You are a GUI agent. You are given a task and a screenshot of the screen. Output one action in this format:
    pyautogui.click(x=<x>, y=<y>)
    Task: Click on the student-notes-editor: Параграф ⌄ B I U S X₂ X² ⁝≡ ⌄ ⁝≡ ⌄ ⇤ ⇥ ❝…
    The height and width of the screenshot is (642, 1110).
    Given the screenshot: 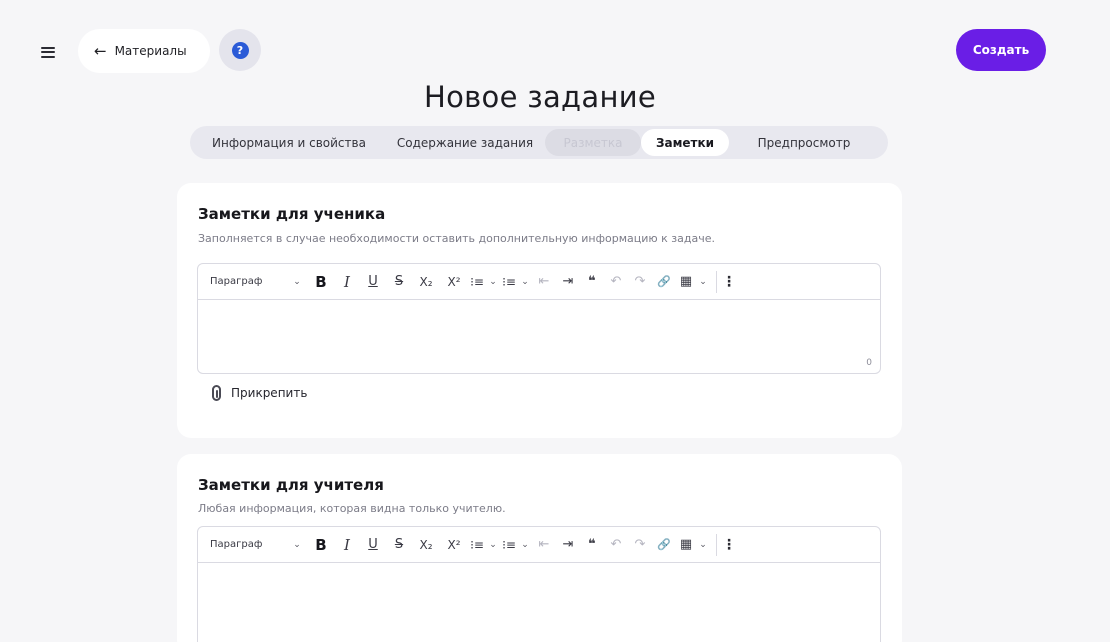 What is the action you would take?
    pyautogui.click(x=539, y=318)
    